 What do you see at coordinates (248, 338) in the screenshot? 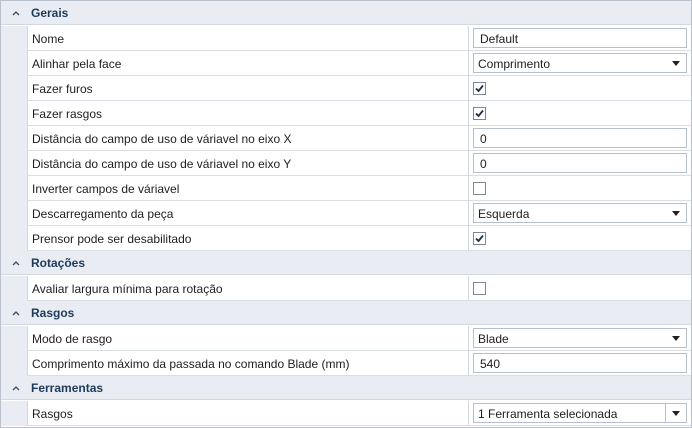
I see `property-label: Modo de rasgo` at bounding box center [248, 338].